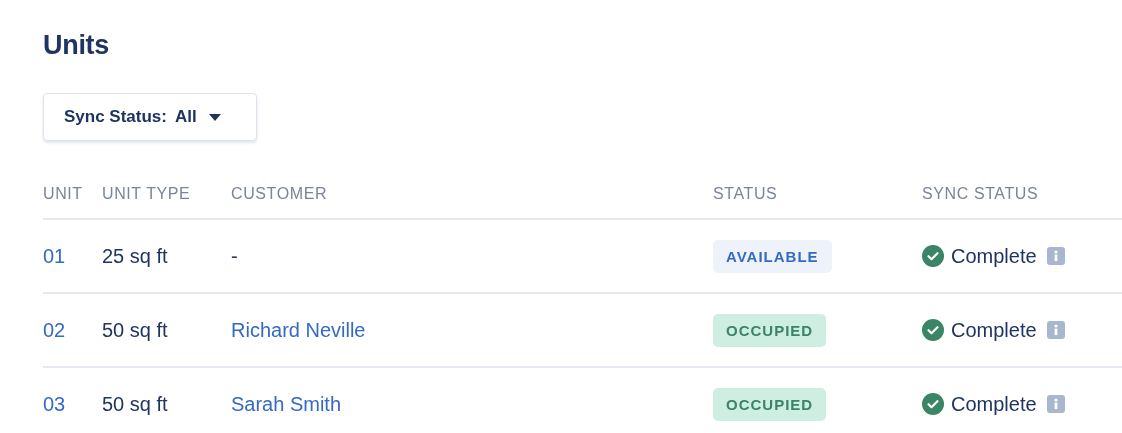 Image resolution: width=1122 pixels, height=433 pixels. I want to click on customer-link: Sarah Smith, so click(286, 404).